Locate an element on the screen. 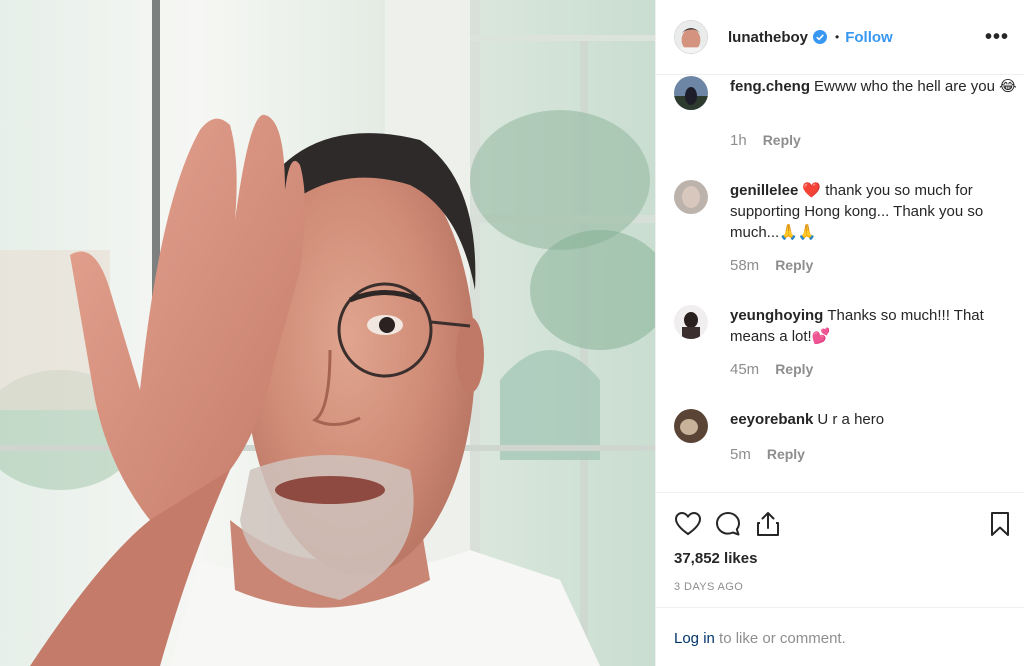 The width and height of the screenshot is (1024, 666). share-icon is located at coordinates (768, 524).